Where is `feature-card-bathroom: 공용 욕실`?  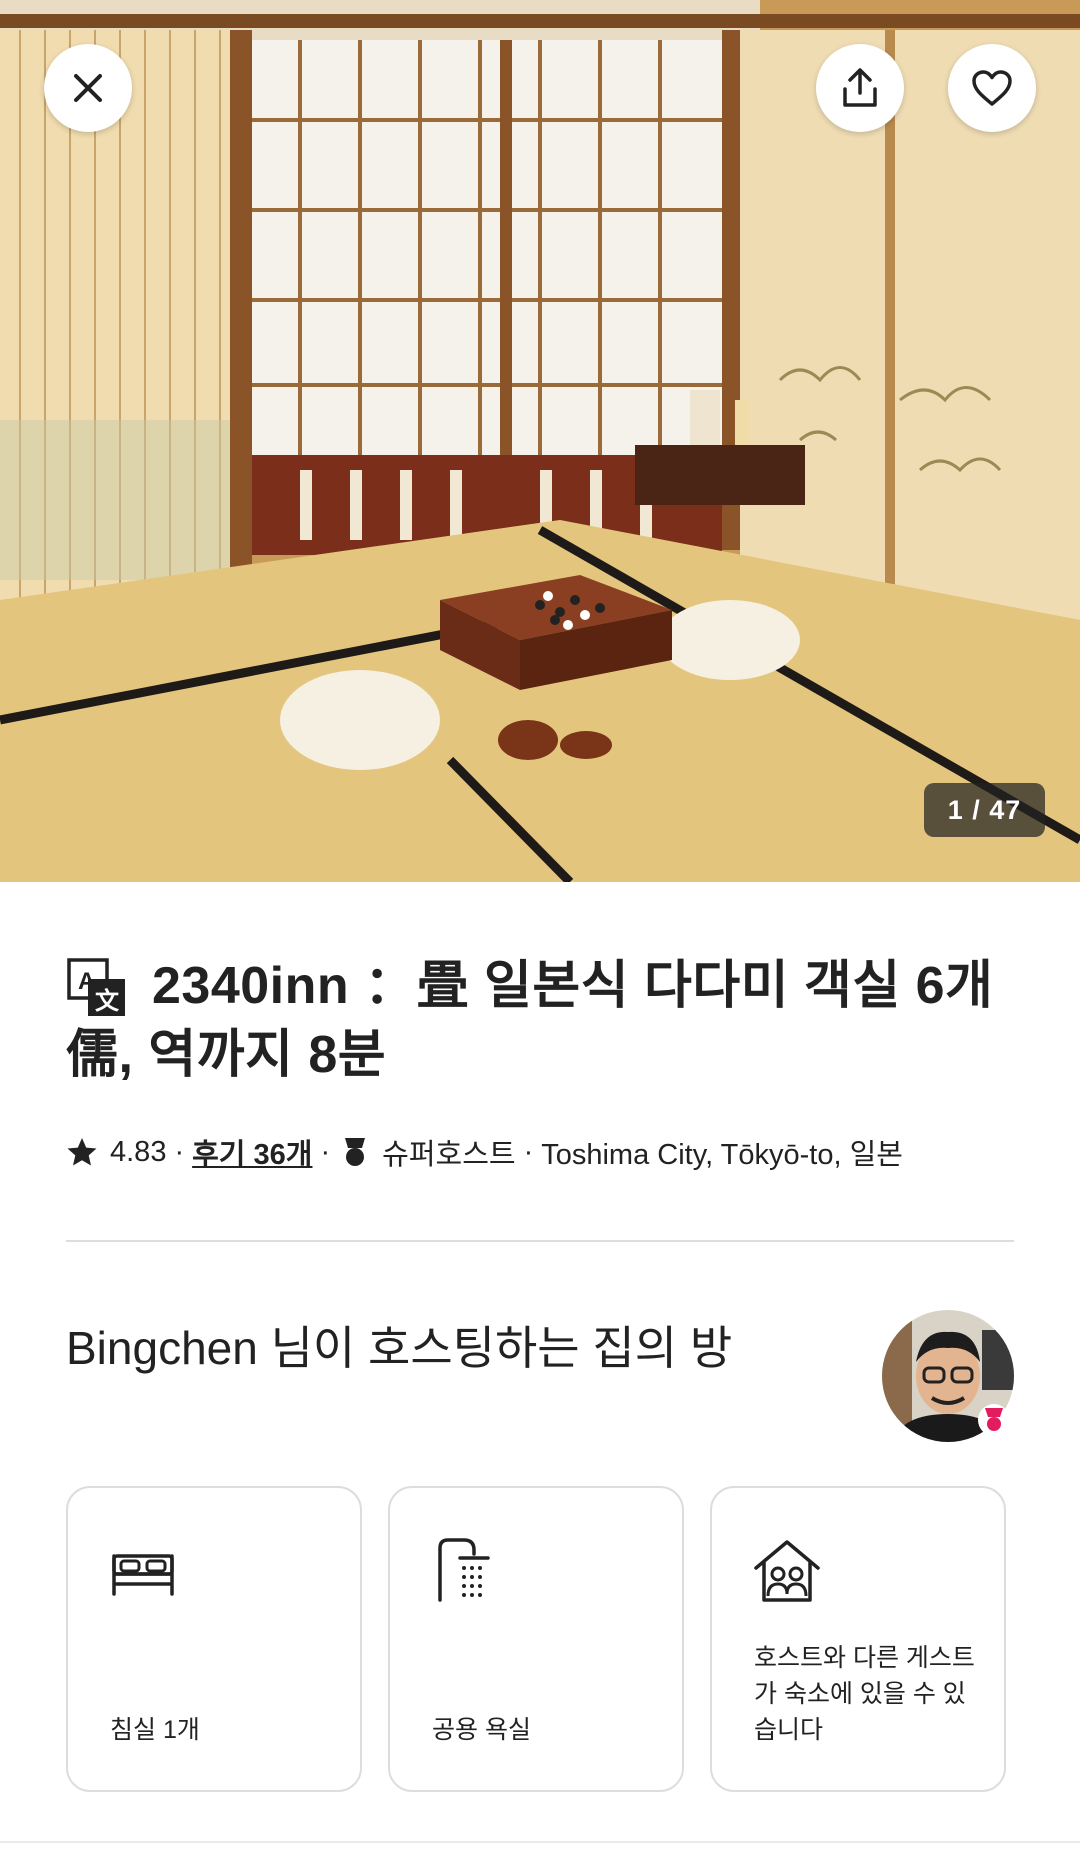
feature-card-bathroom: 공용 욕실 is located at coordinates (536, 1639).